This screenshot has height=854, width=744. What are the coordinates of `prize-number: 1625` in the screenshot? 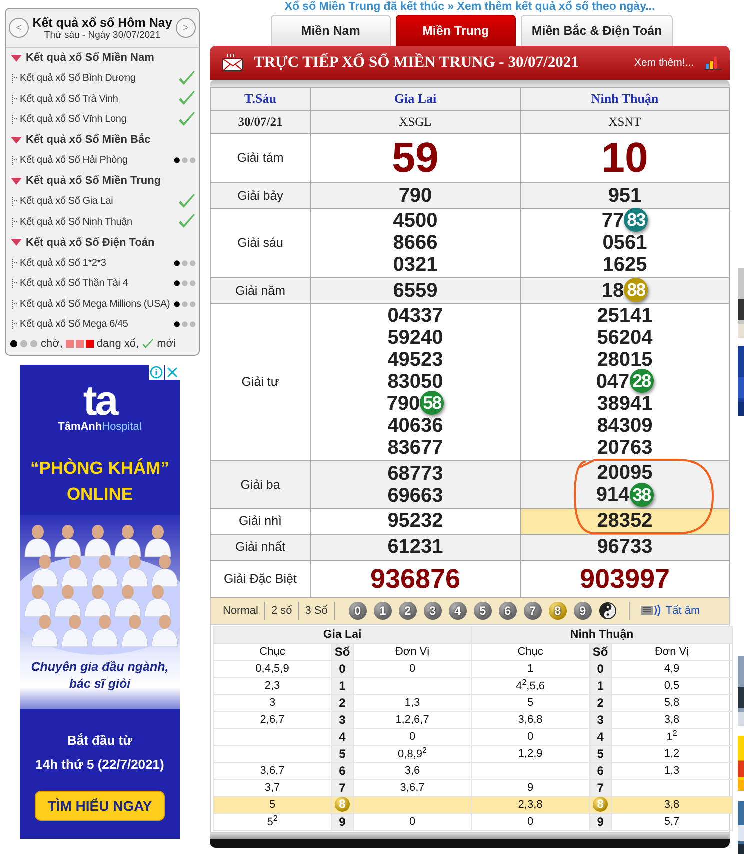 It's located at (625, 265).